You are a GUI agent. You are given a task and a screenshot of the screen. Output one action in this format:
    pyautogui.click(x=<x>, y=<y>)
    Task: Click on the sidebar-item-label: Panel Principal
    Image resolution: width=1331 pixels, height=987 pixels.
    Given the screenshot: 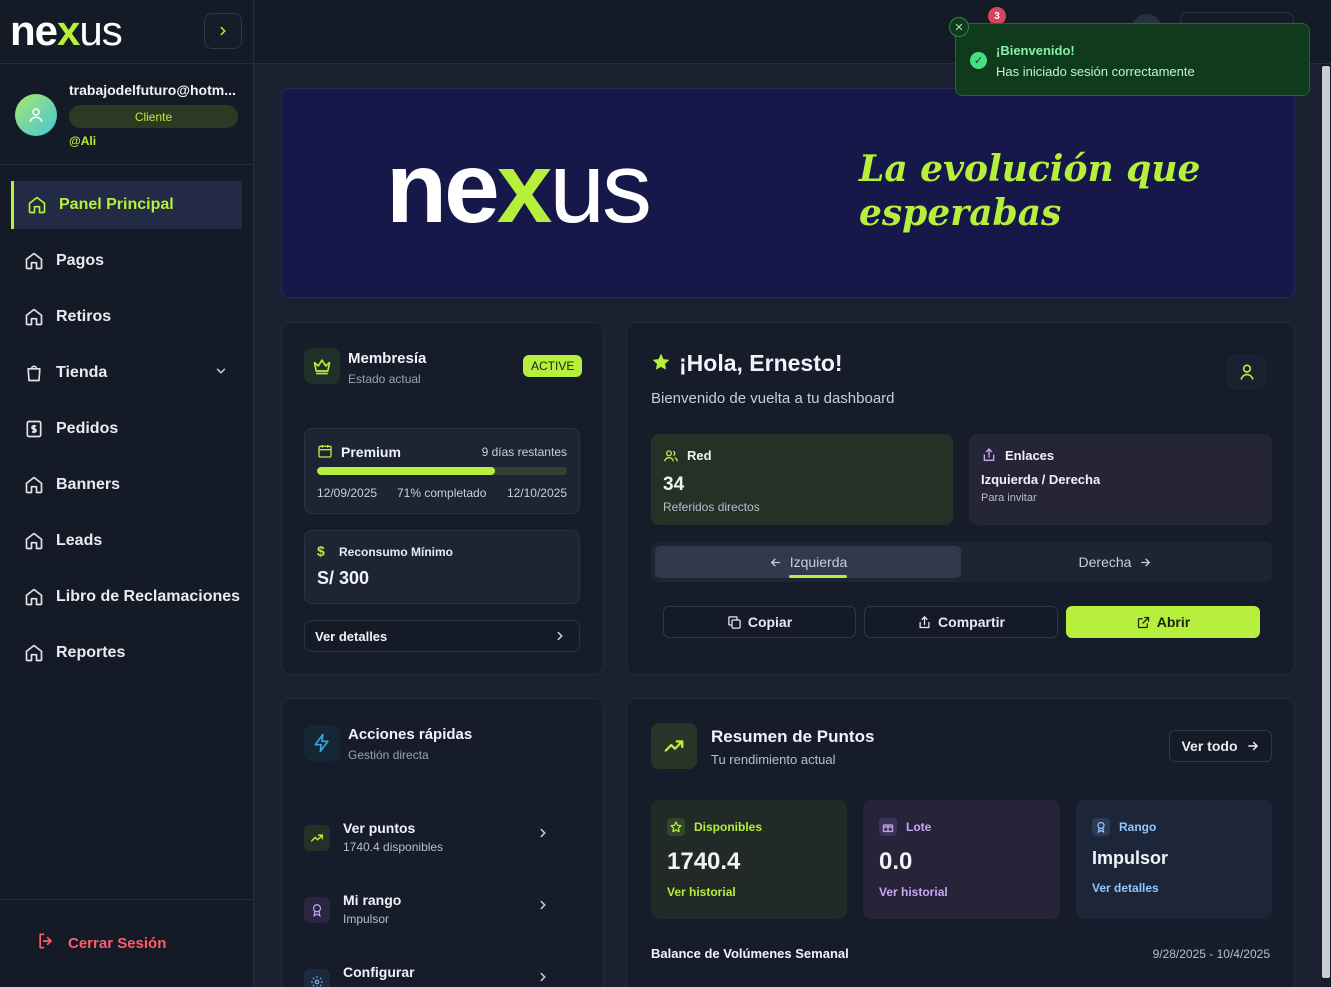 What is the action you would take?
    pyautogui.click(x=116, y=204)
    